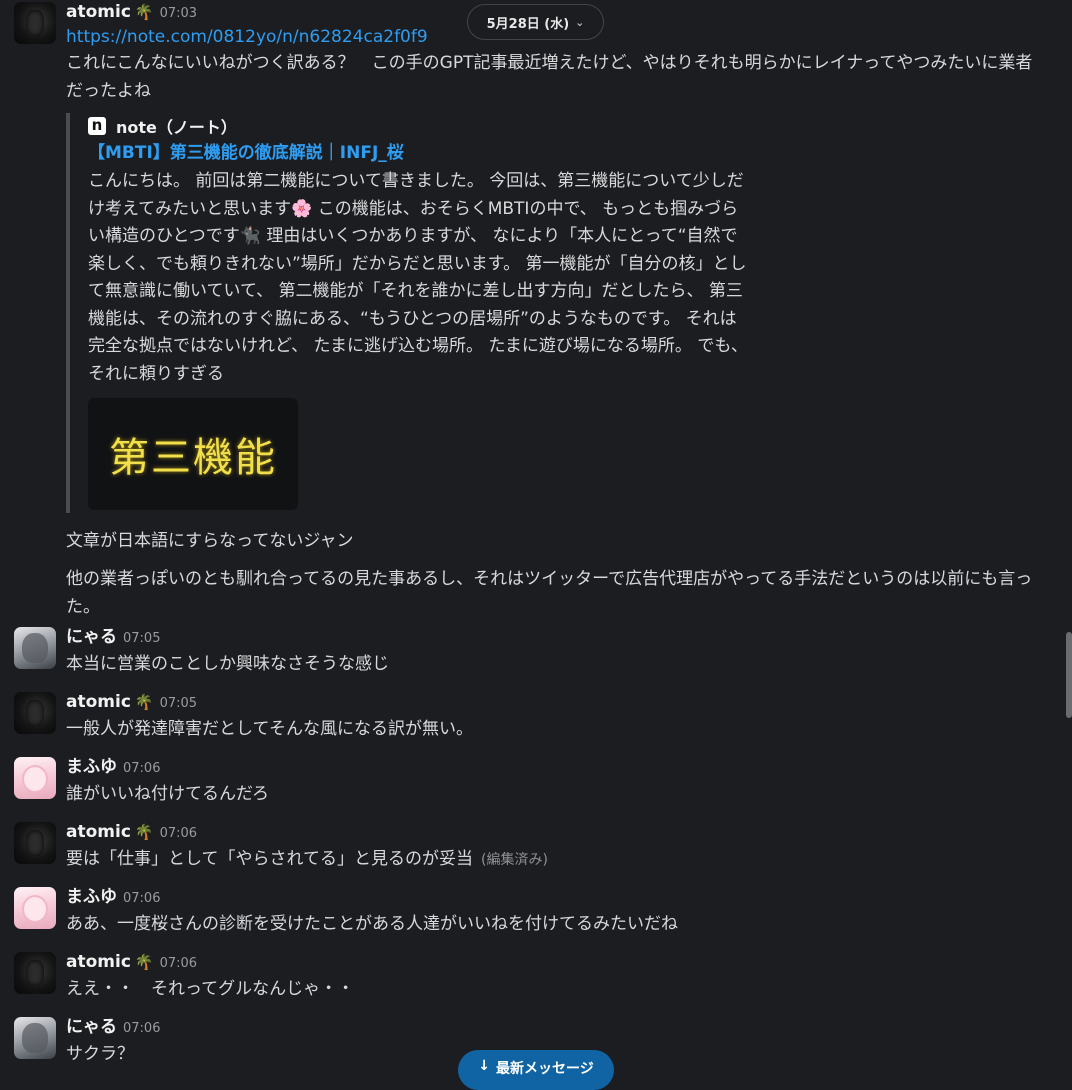  I want to click on date-label: 5月28日 (水), so click(528, 24).